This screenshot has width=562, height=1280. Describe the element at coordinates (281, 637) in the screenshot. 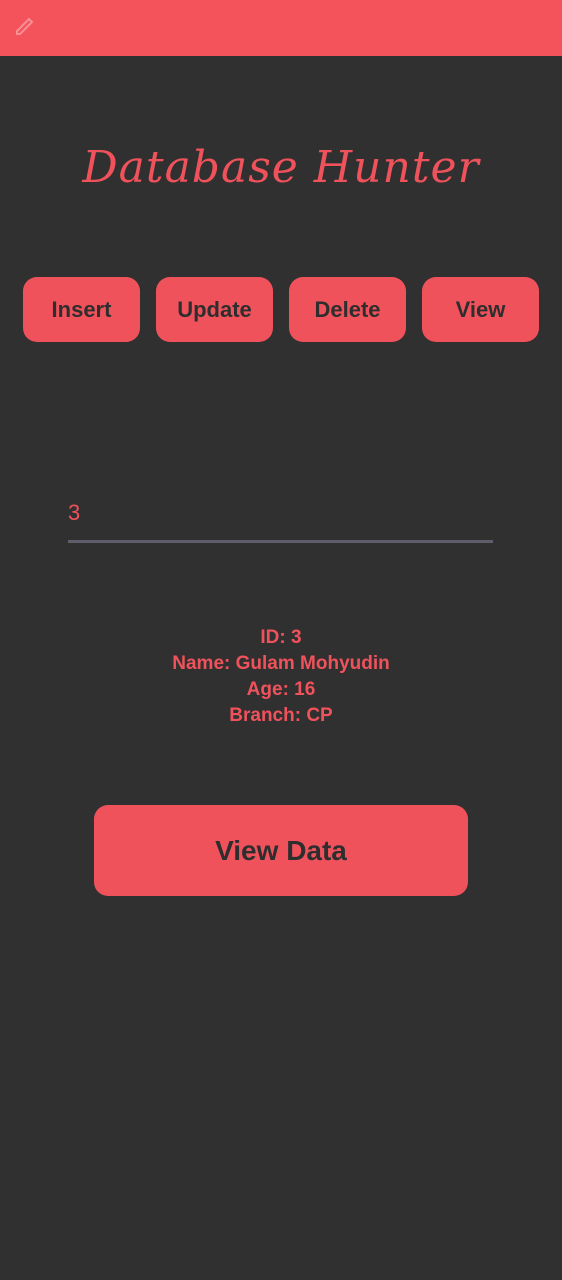

I see `record-id: ID: 3` at that location.